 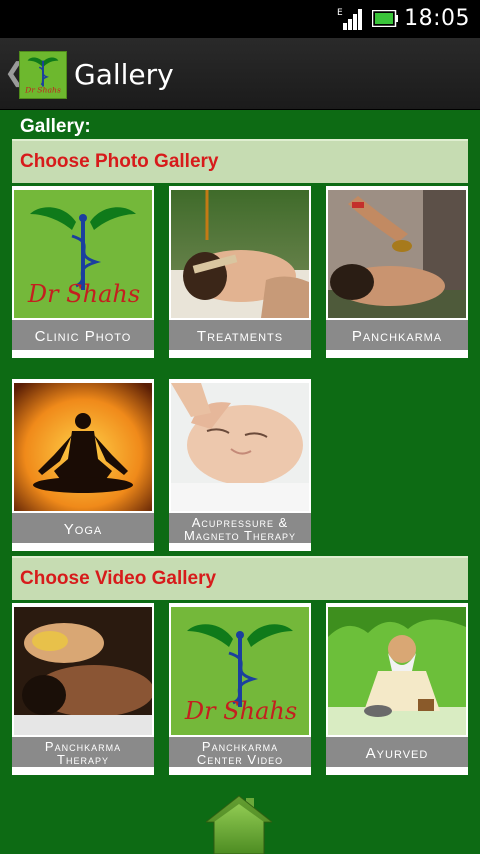 What do you see at coordinates (349, 19) in the screenshot?
I see `signal-icon: E` at bounding box center [349, 19].